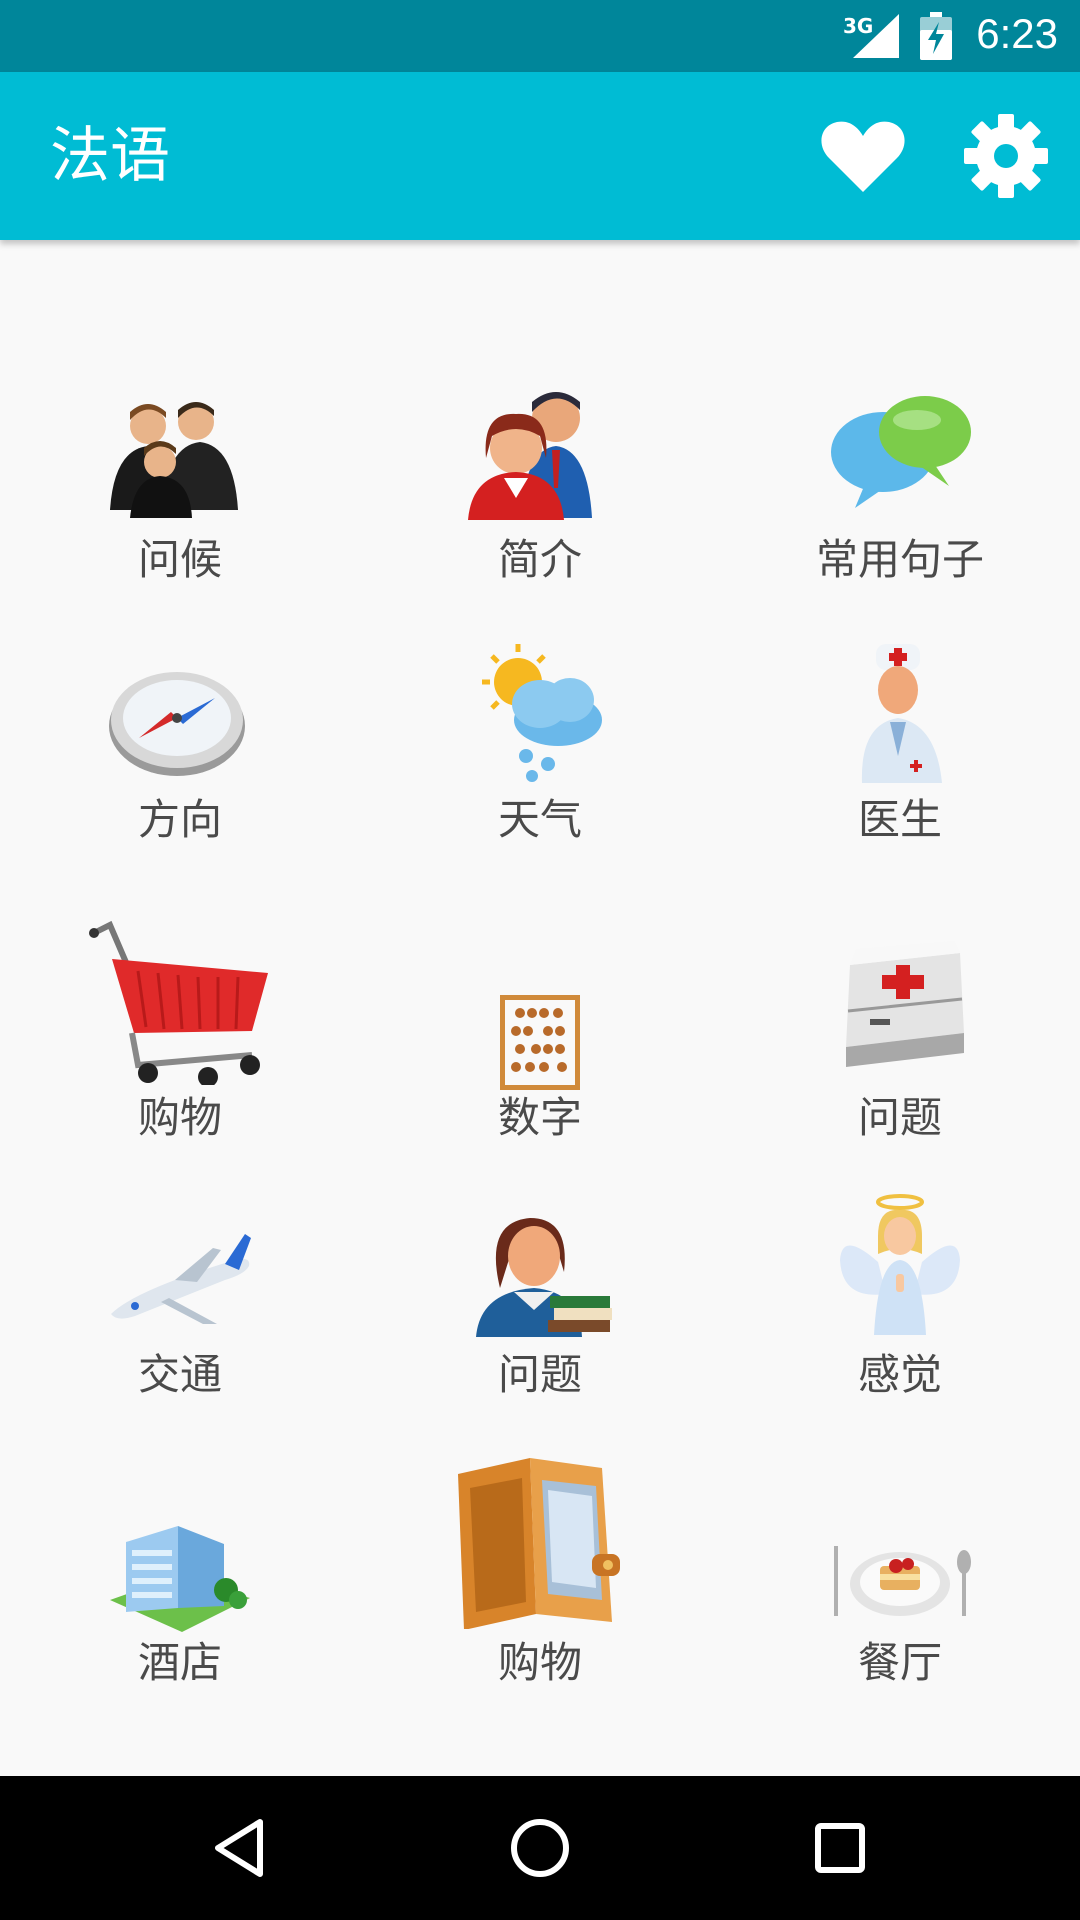 Image resolution: width=1080 pixels, height=1920 pixels. Describe the element at coordinates (542, 713) in the screenshot. I see `weather-icon` at that location.